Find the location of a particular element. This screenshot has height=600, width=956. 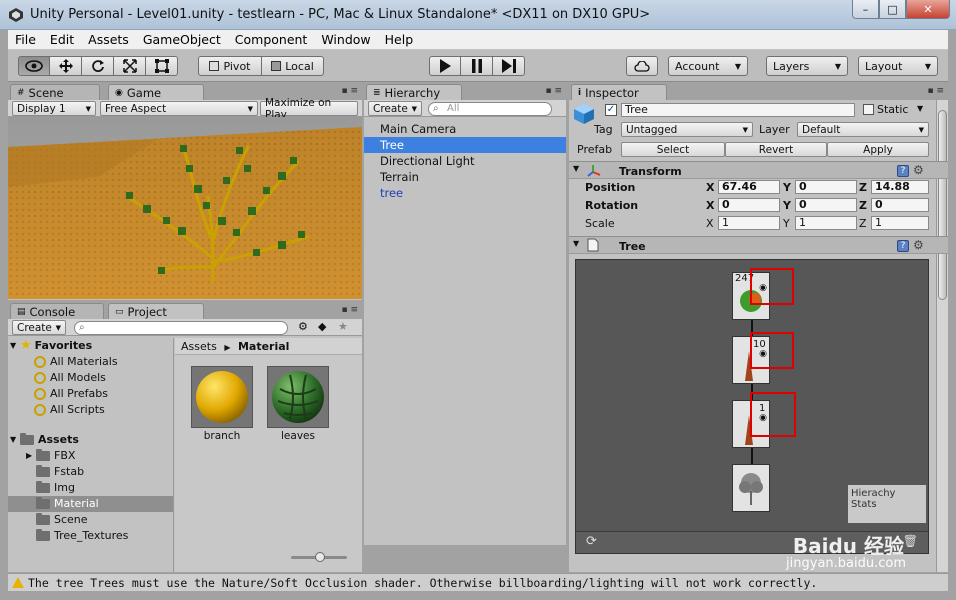

menu-component: Component is located at coordinates (271, 39).